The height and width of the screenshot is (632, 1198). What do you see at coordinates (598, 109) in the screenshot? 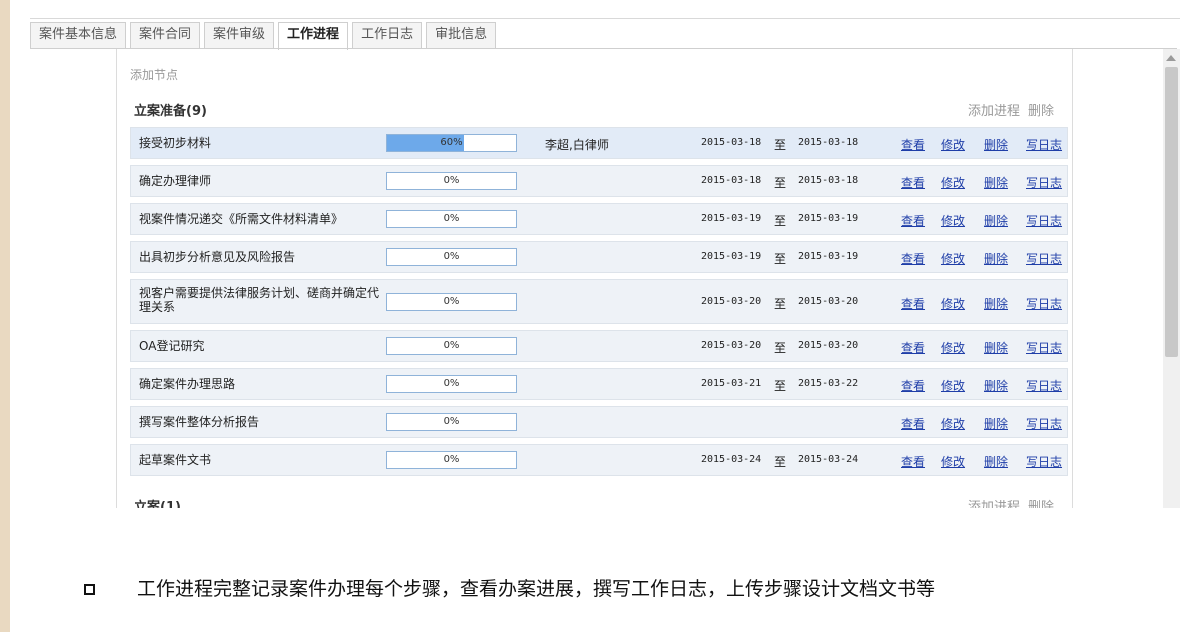
I see `group-header: 立案准备(9) 添加进程 删除` at bounding box center [598, 109].